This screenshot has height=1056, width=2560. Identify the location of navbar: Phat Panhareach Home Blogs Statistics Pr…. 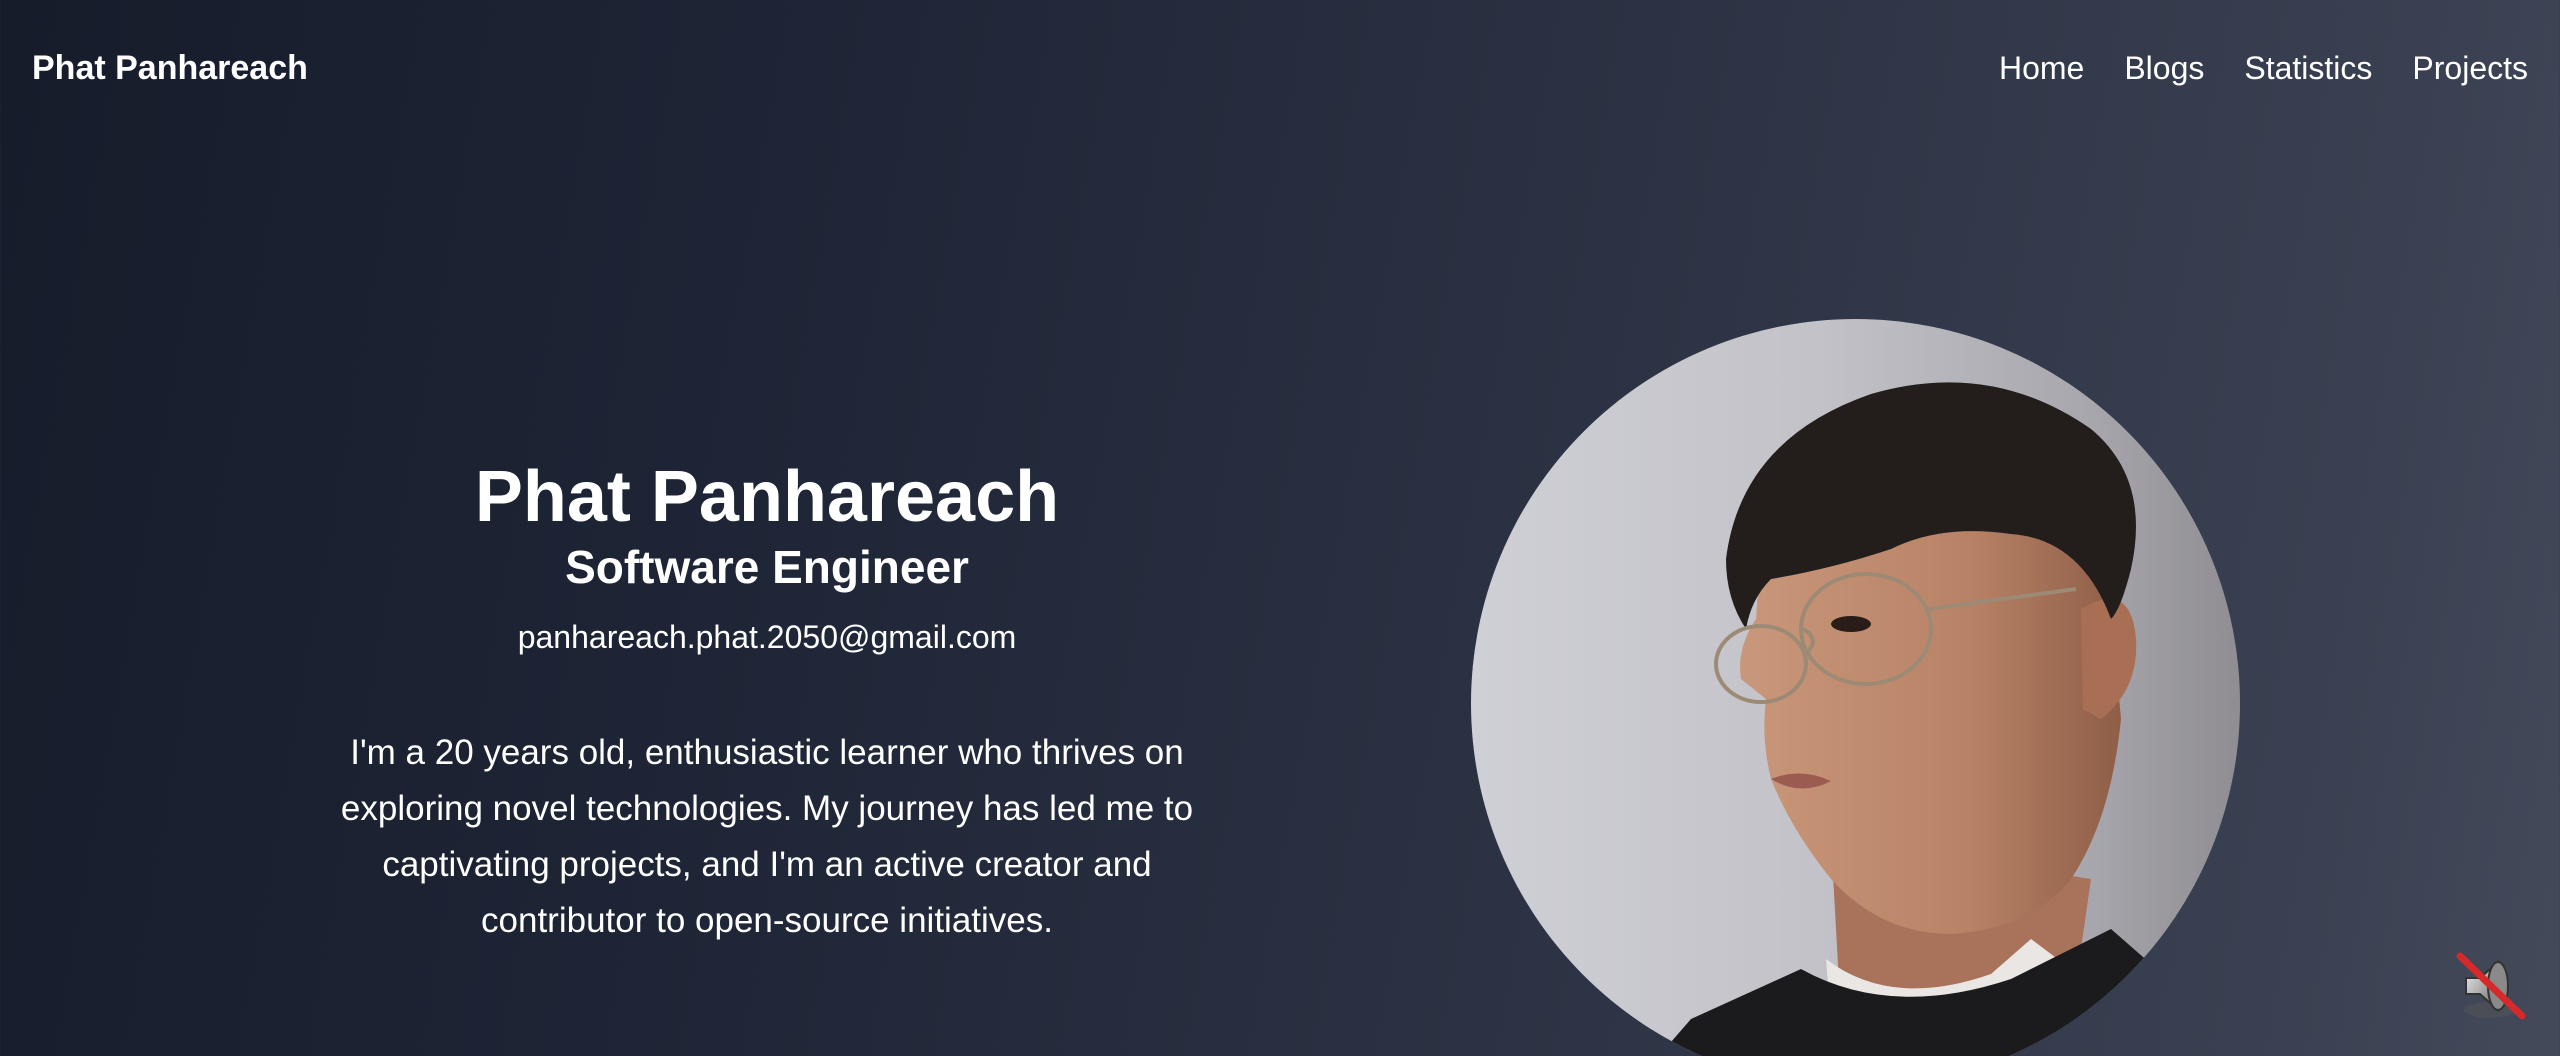
(1280, 68).